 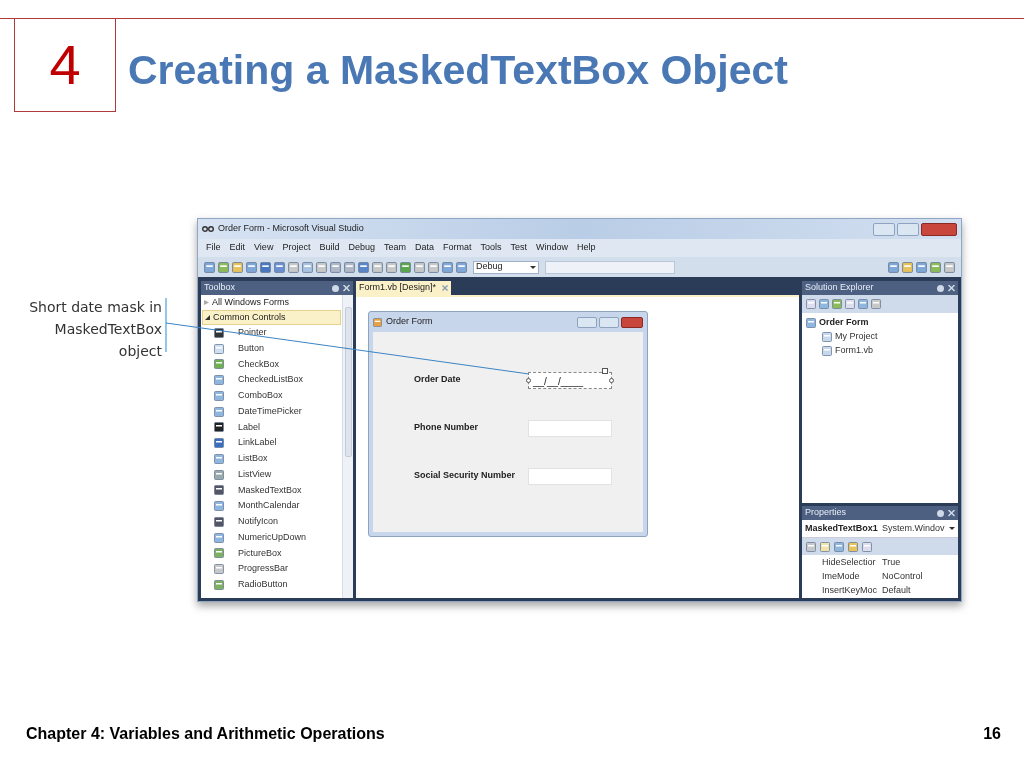 I want to click on expander-icon, so click(x=207, y=317).